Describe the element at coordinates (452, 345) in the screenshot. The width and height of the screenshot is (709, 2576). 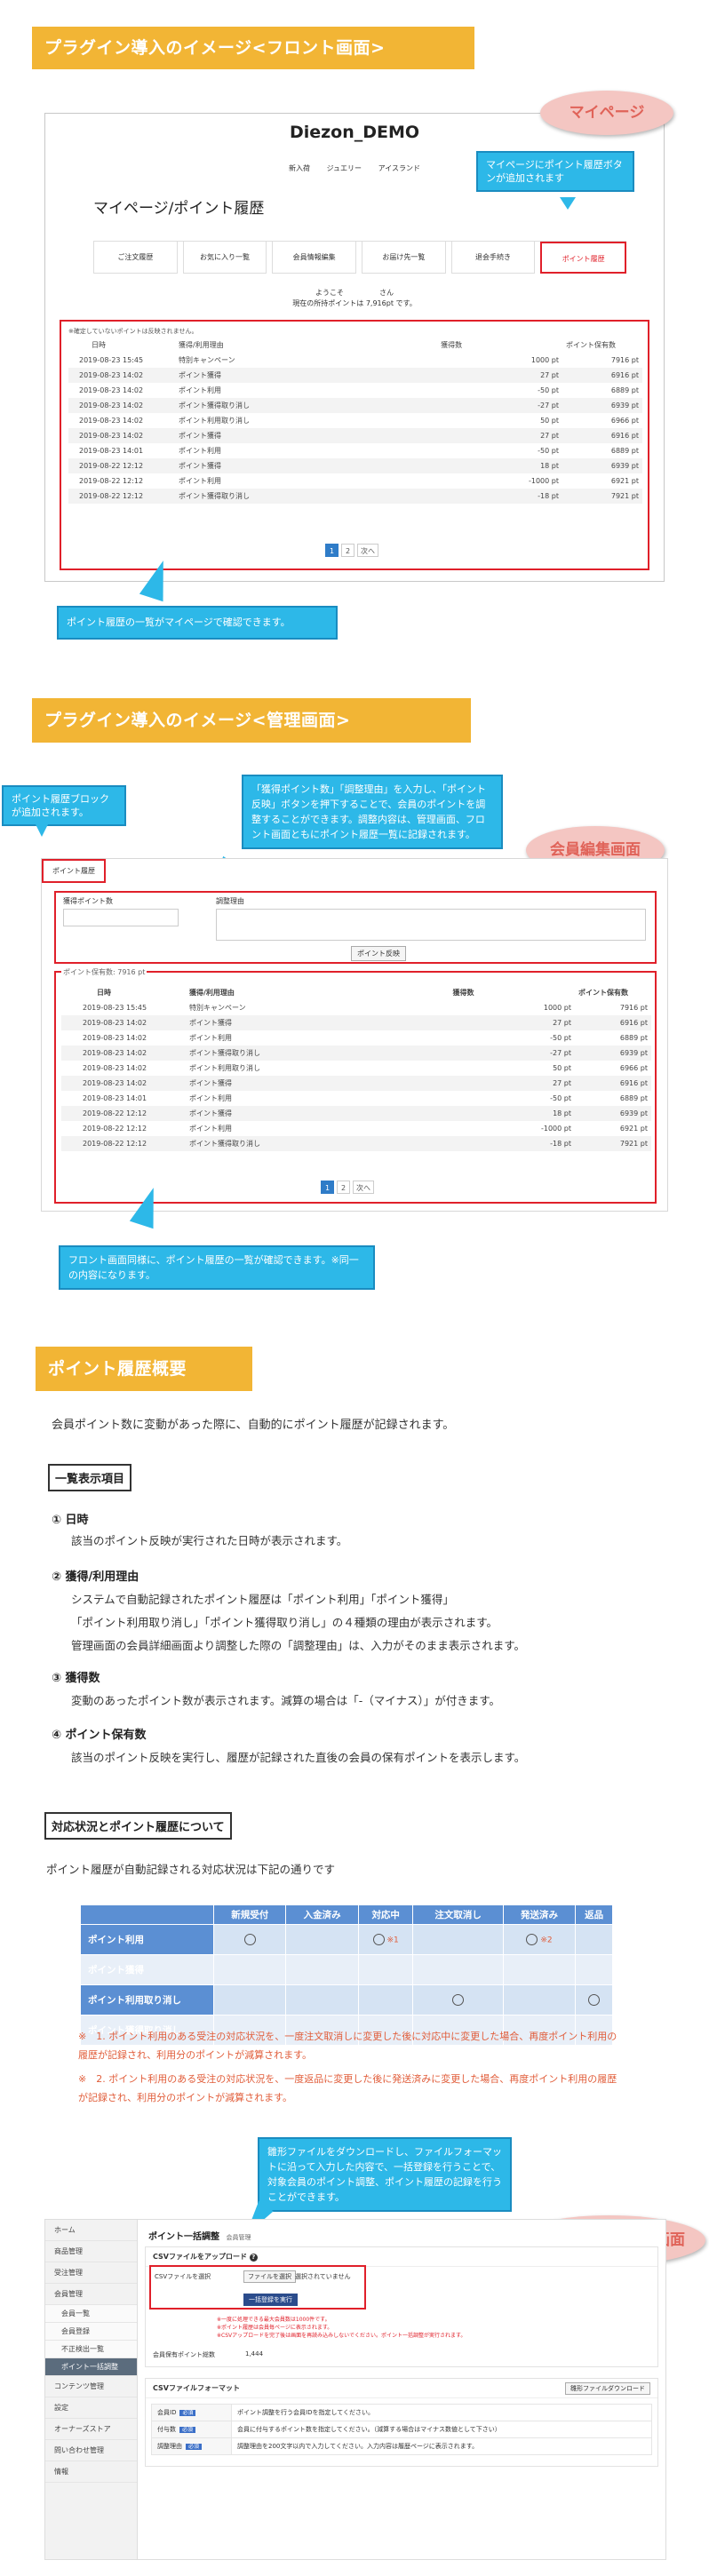
I see `col-earned: 獲得数` at that location.